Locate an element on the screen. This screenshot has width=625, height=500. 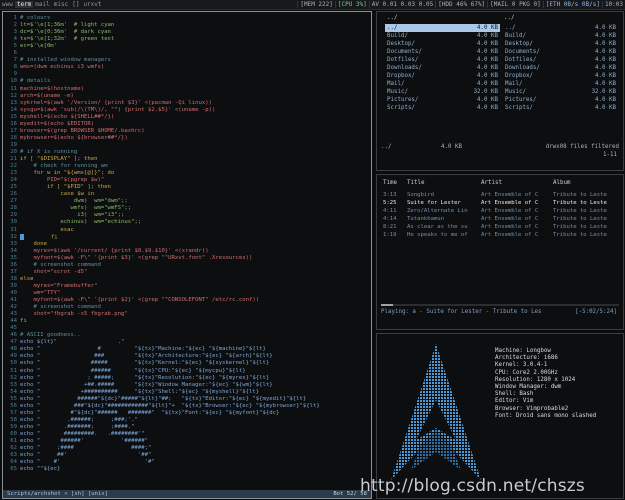
file-entry: Build/4.0 KB is located at coordinates (442, 36).